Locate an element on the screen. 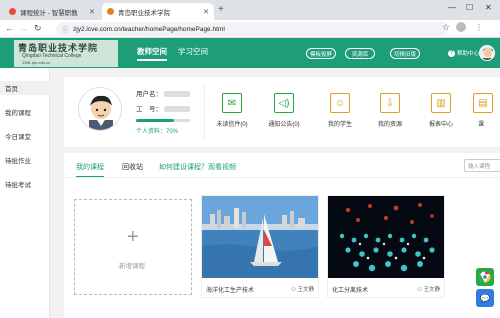 The width and height of the screenshot is (500, 318). course-search-placeholder: 输入课程 is located at coordinates (479, 166).